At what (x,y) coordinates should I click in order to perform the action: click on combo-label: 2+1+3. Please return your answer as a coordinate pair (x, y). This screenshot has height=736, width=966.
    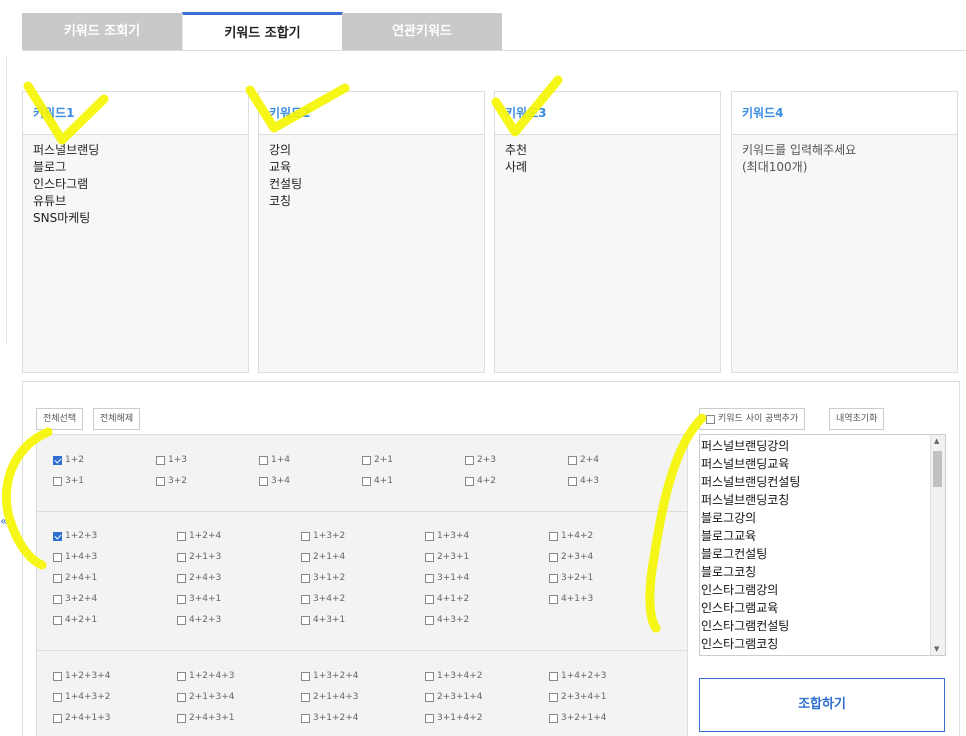
    Looking at the image, I should click on (205, 557).